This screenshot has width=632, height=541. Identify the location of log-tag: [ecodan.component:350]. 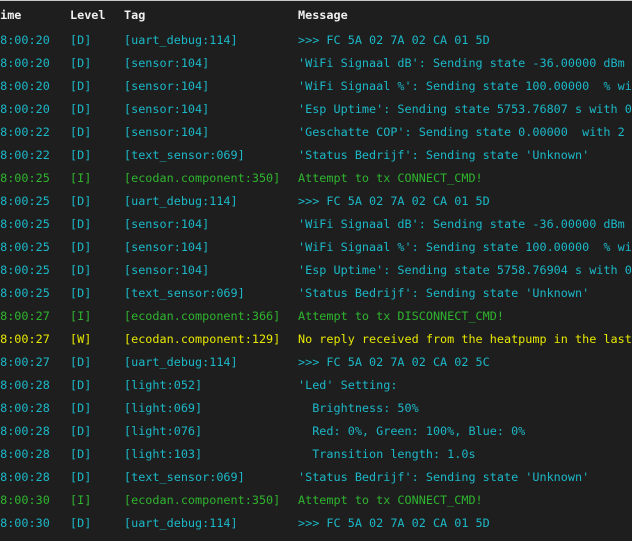
(202, 178).